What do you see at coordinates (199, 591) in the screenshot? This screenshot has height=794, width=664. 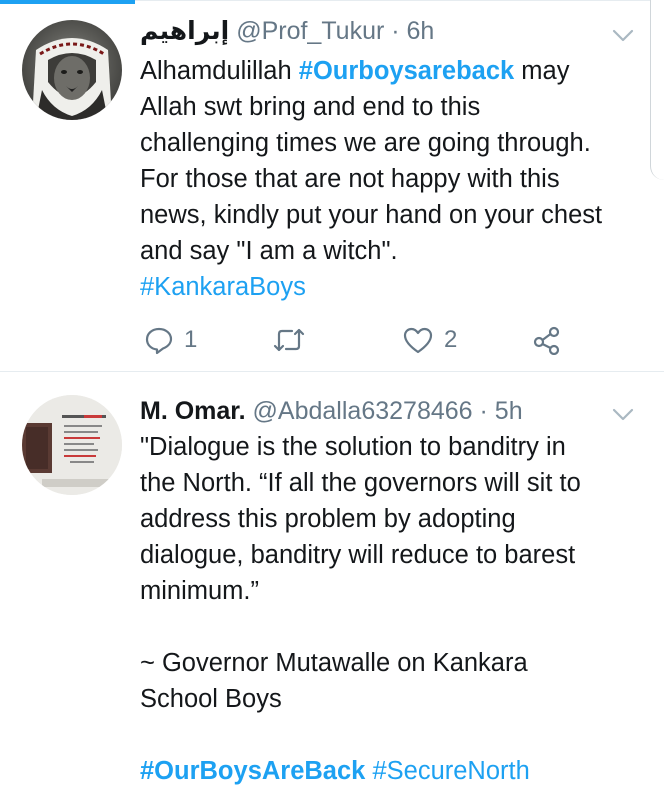 I see `tweet-text-segment: minimum.”` at bounding box center [199, 591].